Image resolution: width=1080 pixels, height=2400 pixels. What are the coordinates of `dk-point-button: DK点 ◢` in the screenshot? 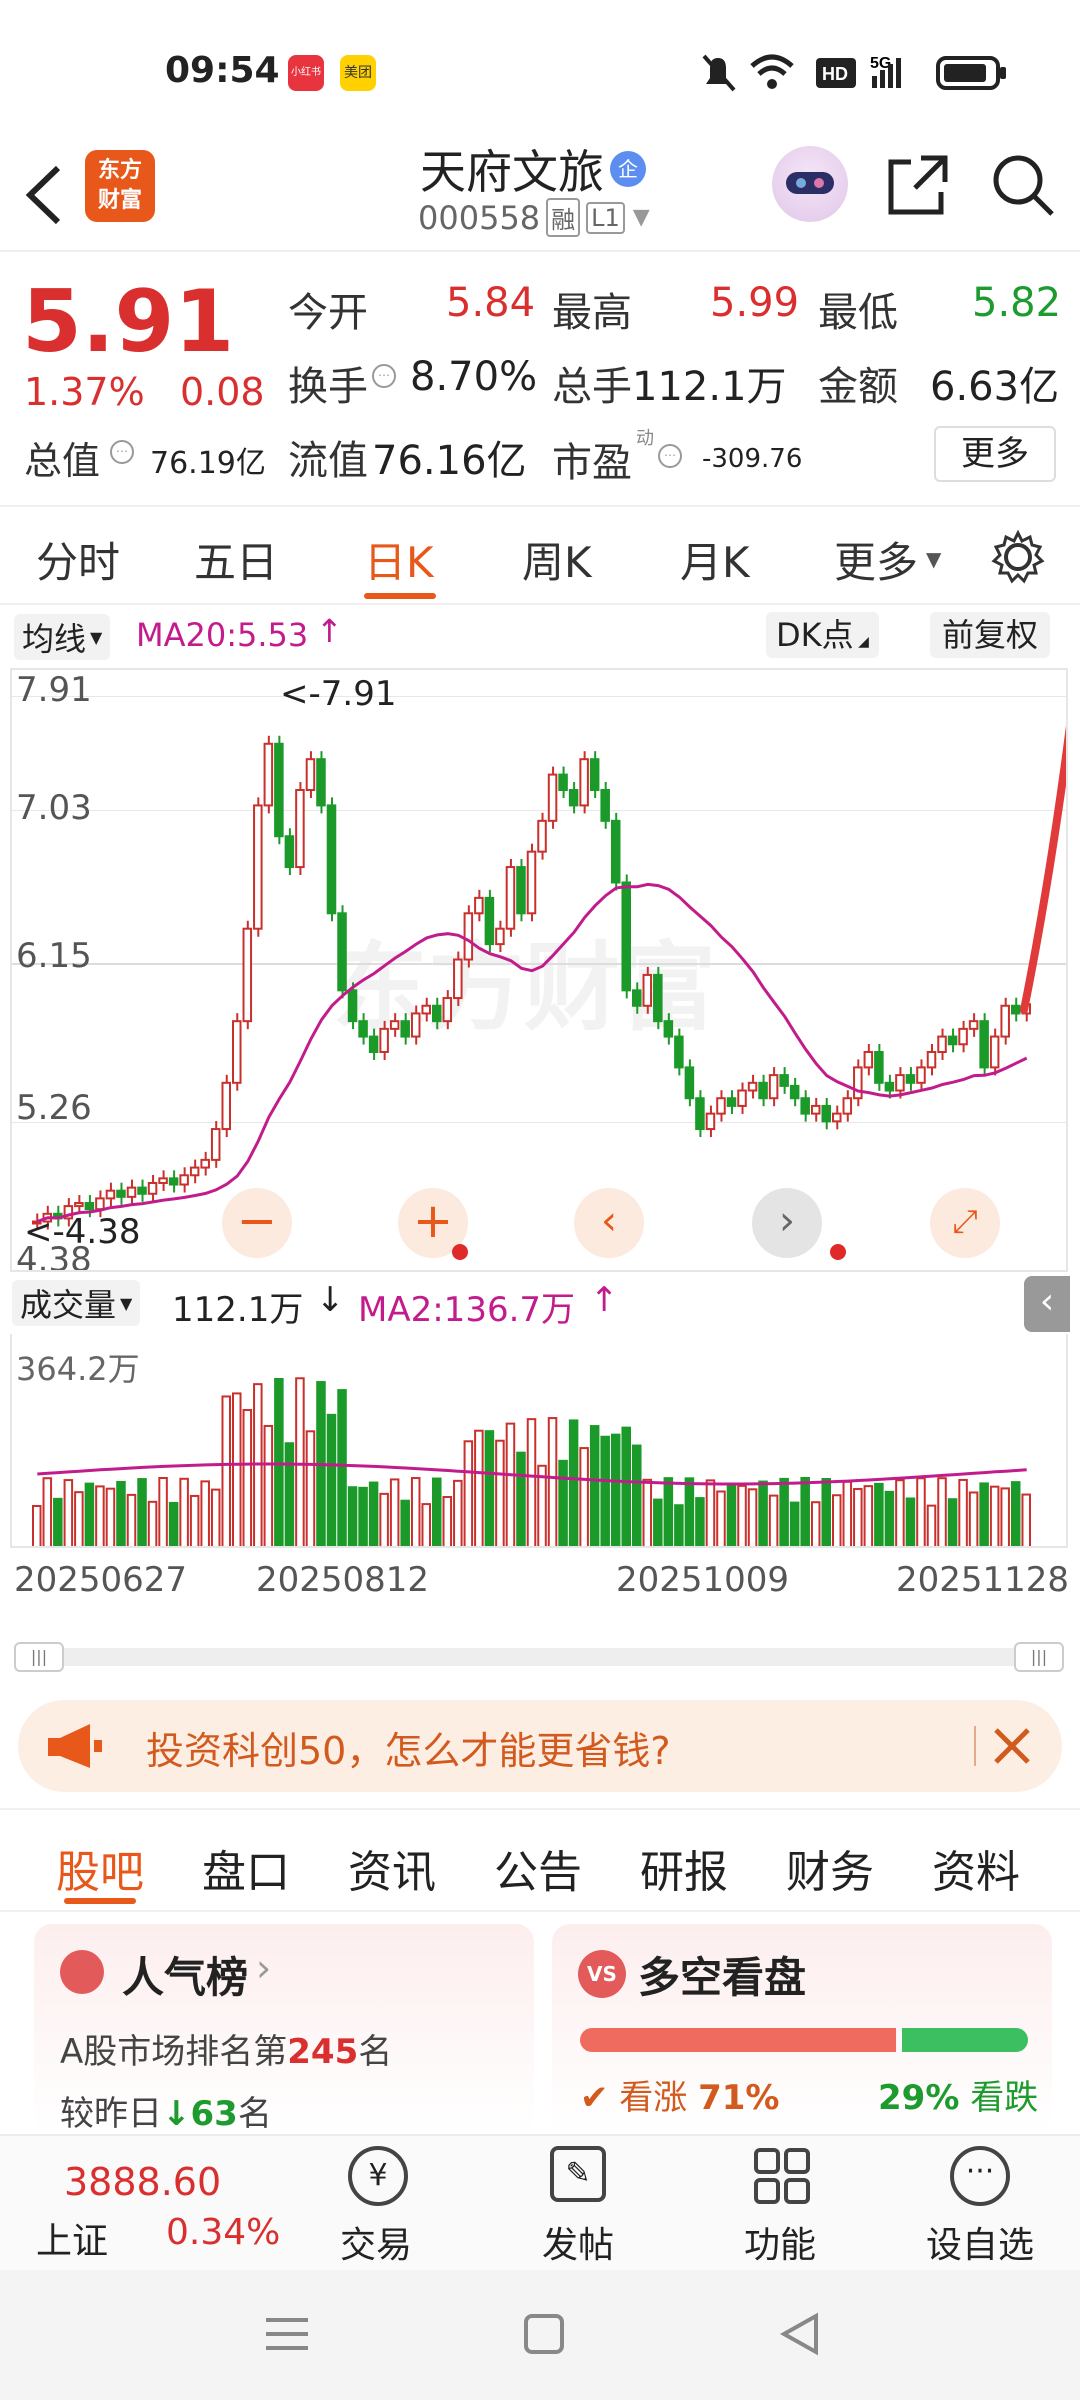 It's located at (822, 635).